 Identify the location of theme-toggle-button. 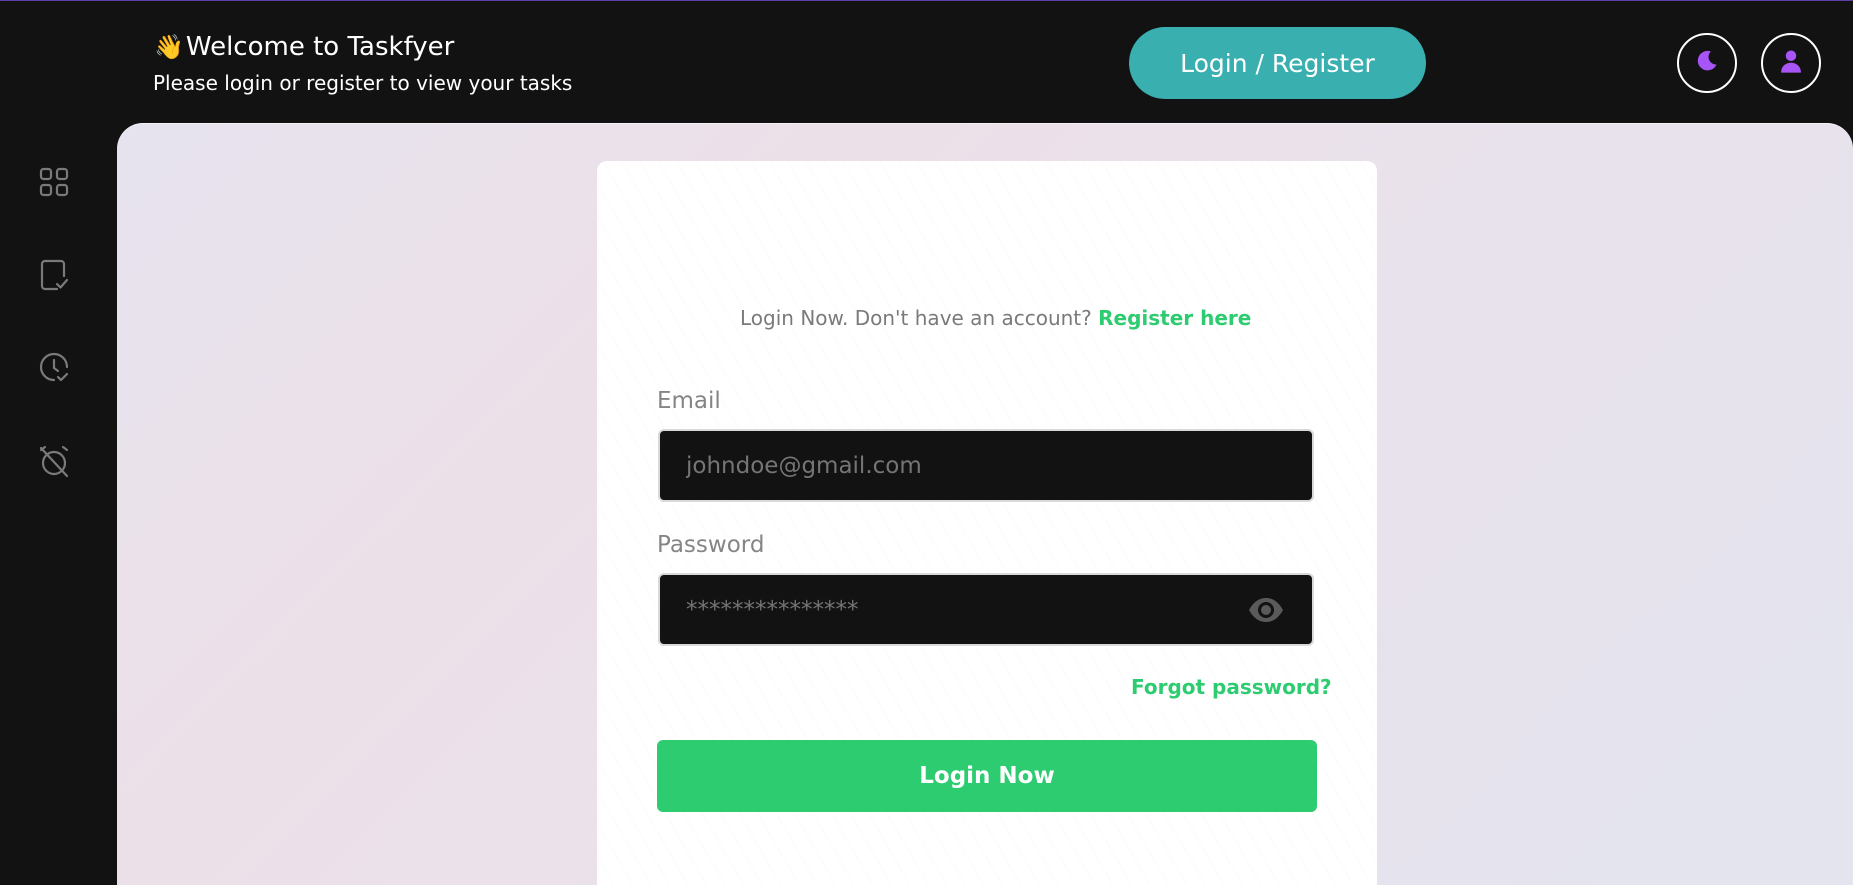
(1707, 63).